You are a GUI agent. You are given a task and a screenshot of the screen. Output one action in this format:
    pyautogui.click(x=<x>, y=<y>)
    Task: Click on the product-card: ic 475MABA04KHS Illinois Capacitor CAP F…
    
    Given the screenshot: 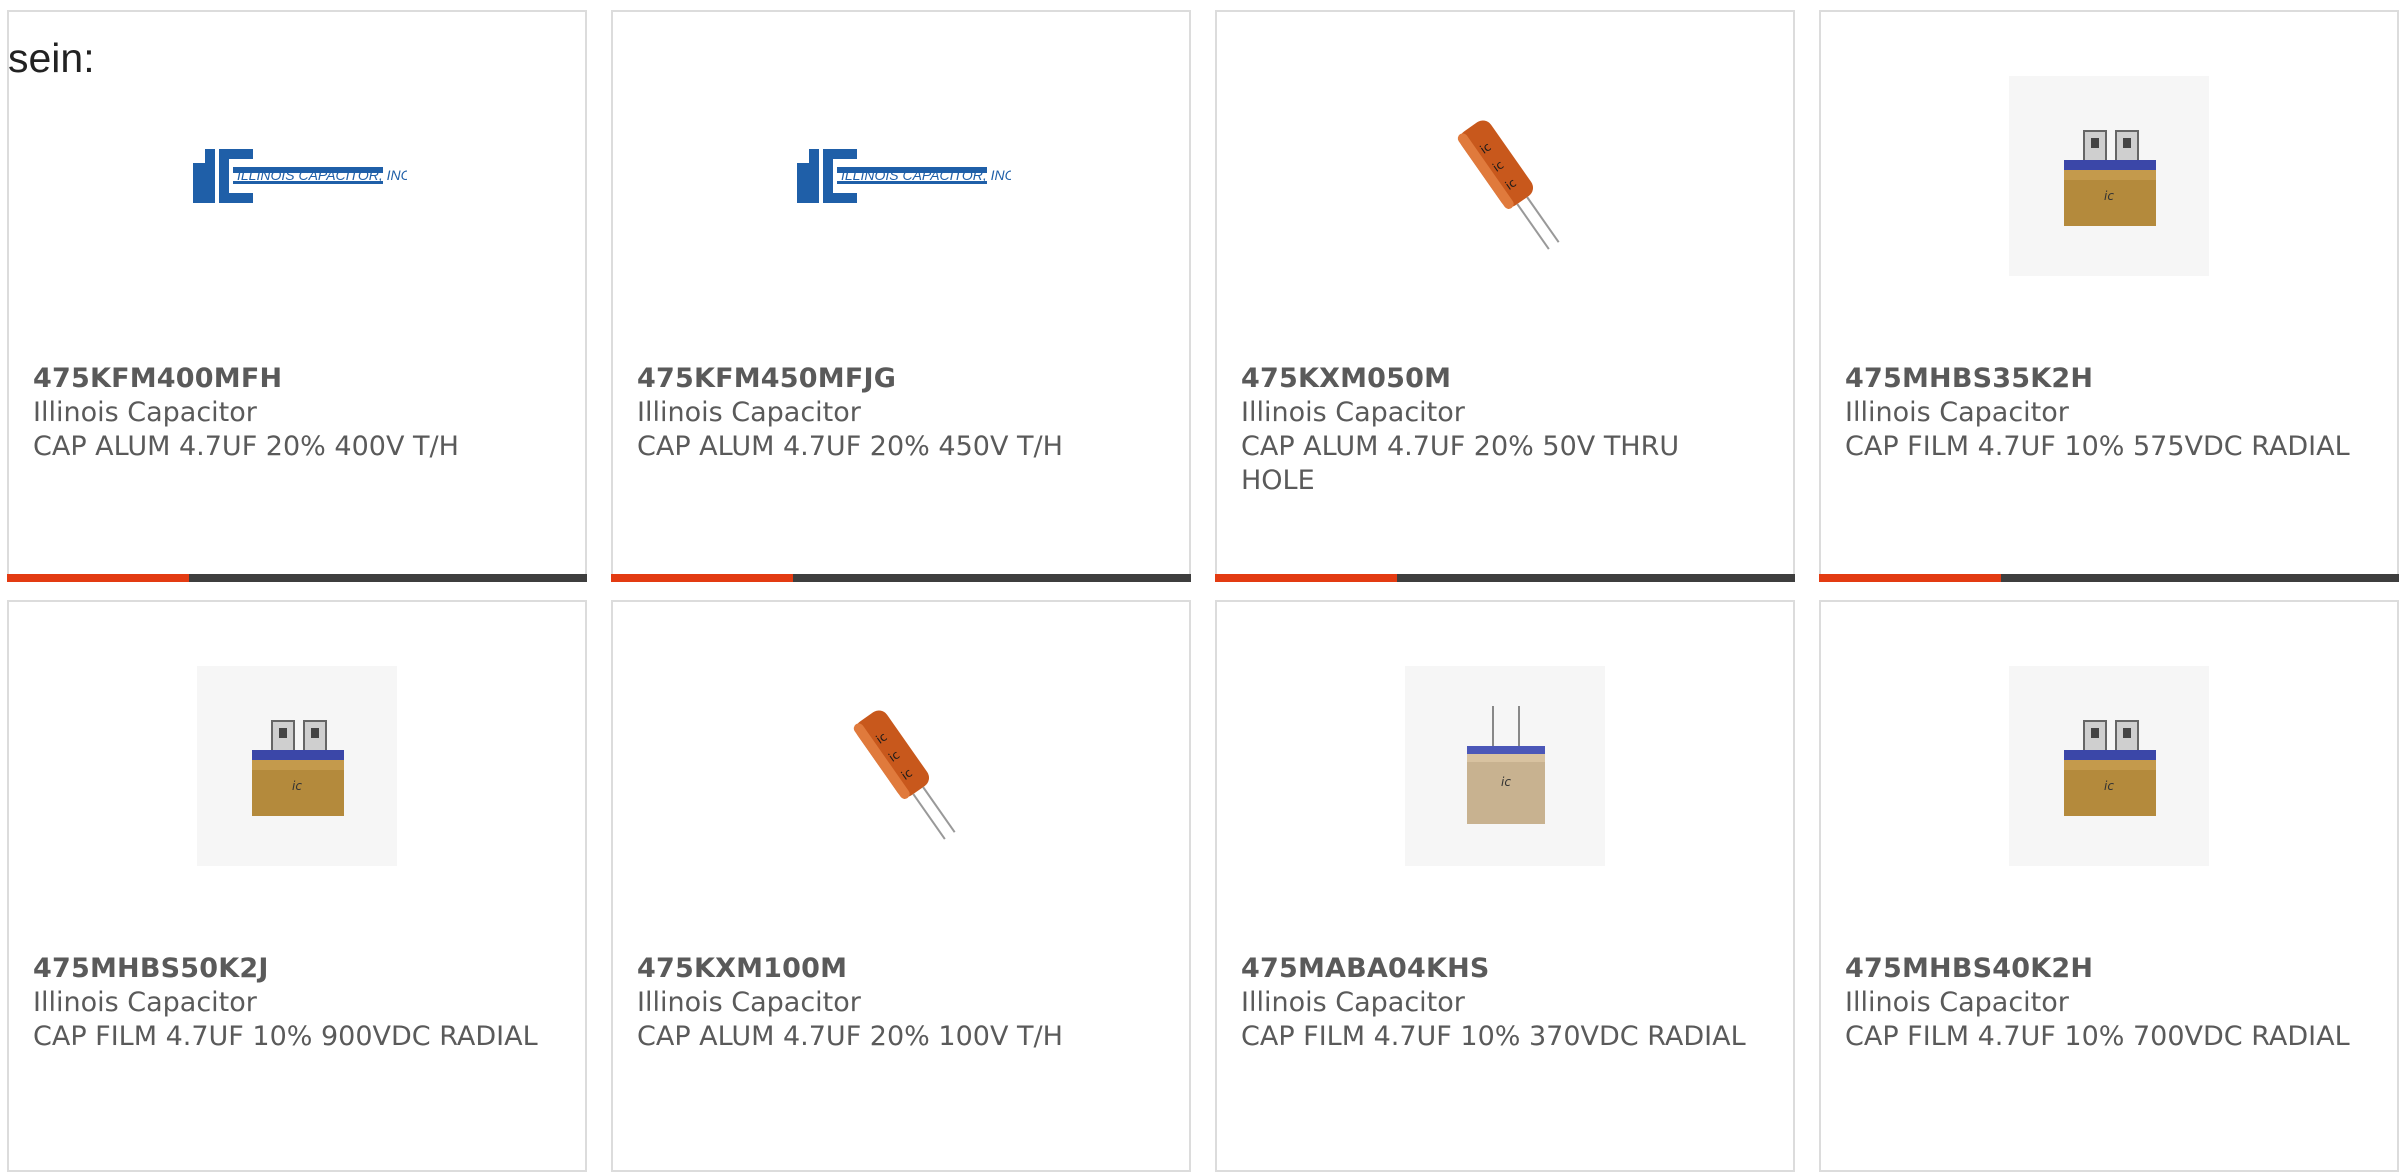 What is the action you would take?
    pyautogui.click(x=1505, y=886)
    